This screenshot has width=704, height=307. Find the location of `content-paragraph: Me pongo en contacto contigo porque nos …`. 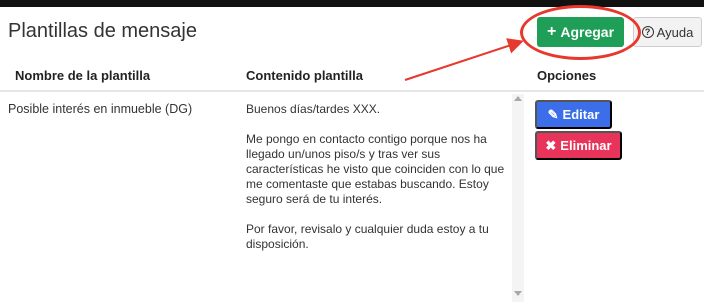

content-paragraph: Me pongo en contacto contigo porque nos … is located at coordinates (375, 169).